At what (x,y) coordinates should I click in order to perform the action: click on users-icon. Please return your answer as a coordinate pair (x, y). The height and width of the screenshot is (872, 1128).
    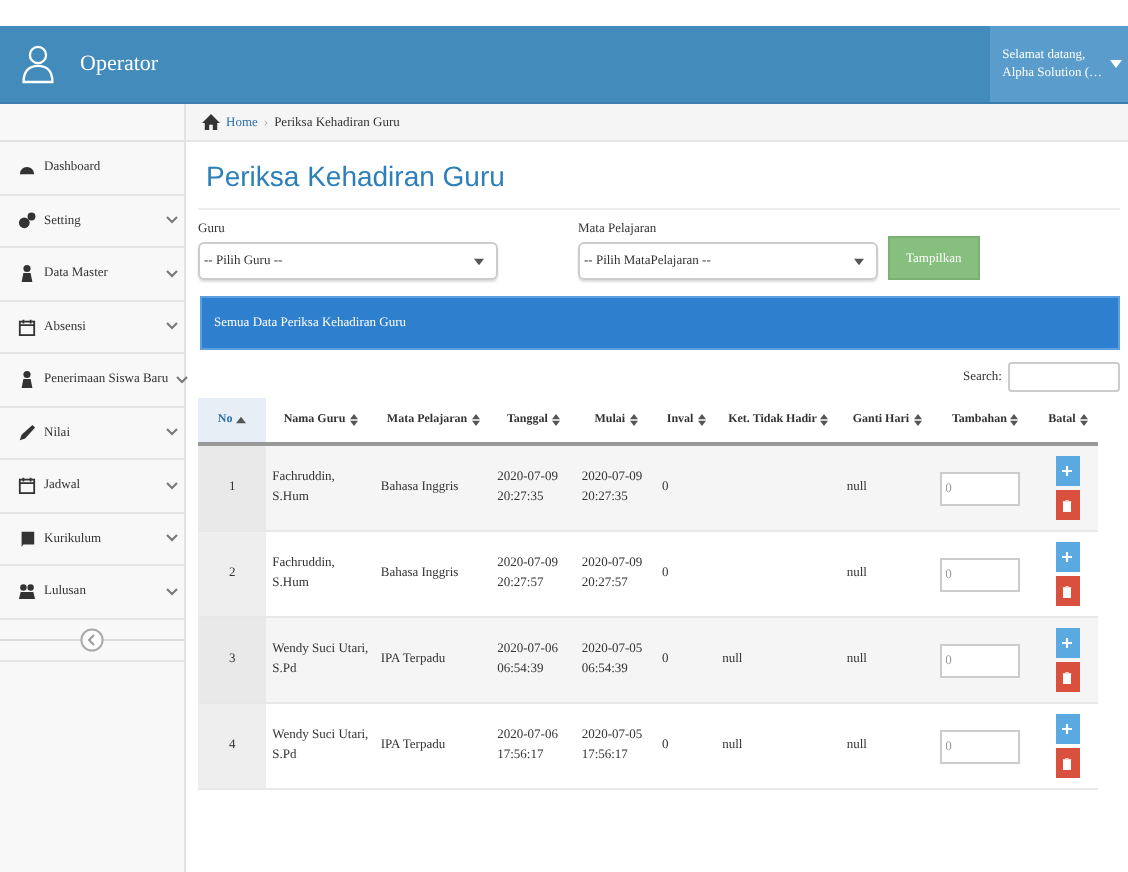
    Looking at the image, I should click on (27, 591).